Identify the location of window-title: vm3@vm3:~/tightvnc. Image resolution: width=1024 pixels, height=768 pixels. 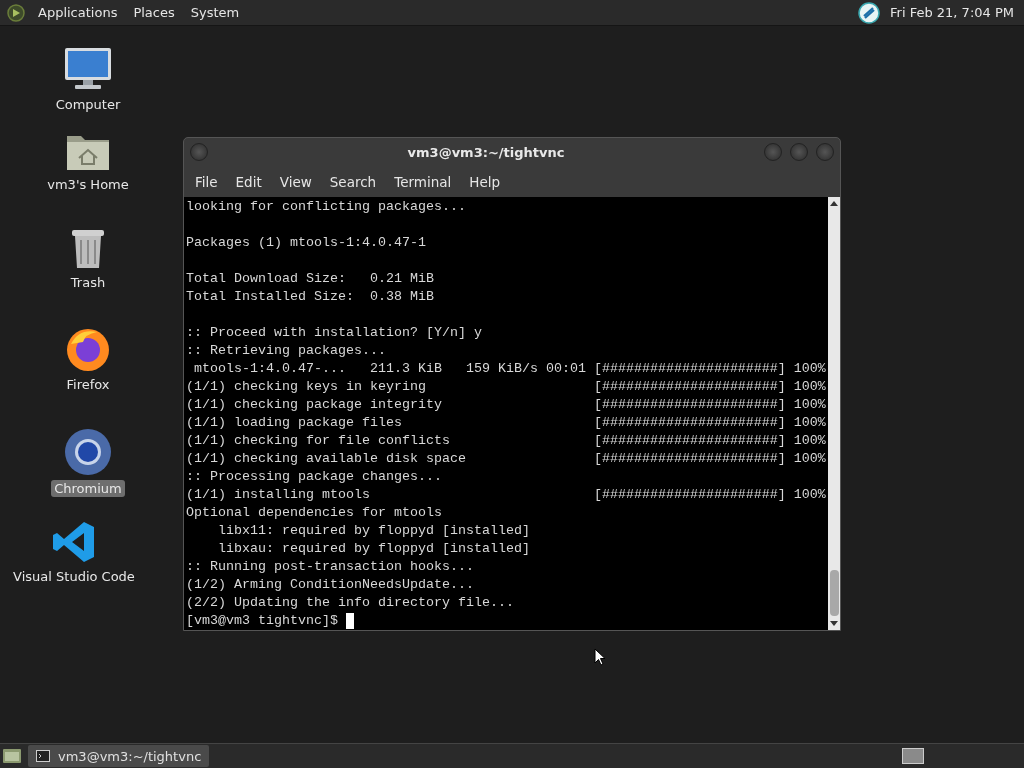
(486, 152).